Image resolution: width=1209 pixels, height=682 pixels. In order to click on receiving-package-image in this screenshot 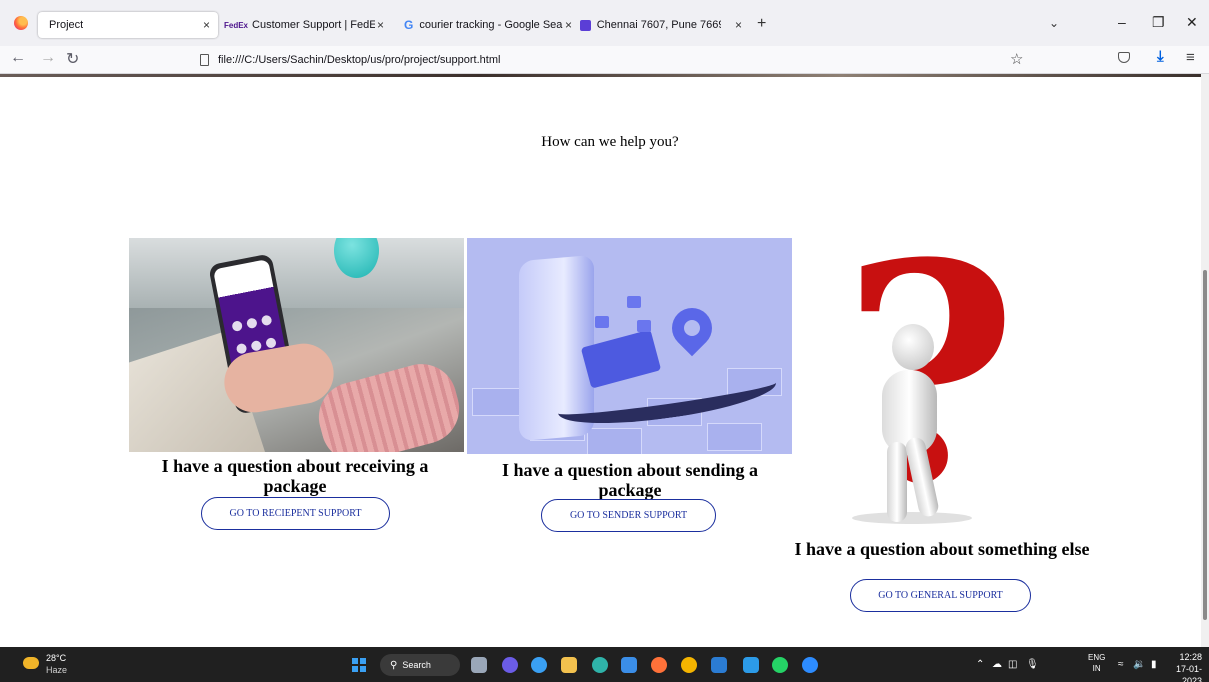, I will do `click(296, 345)`.